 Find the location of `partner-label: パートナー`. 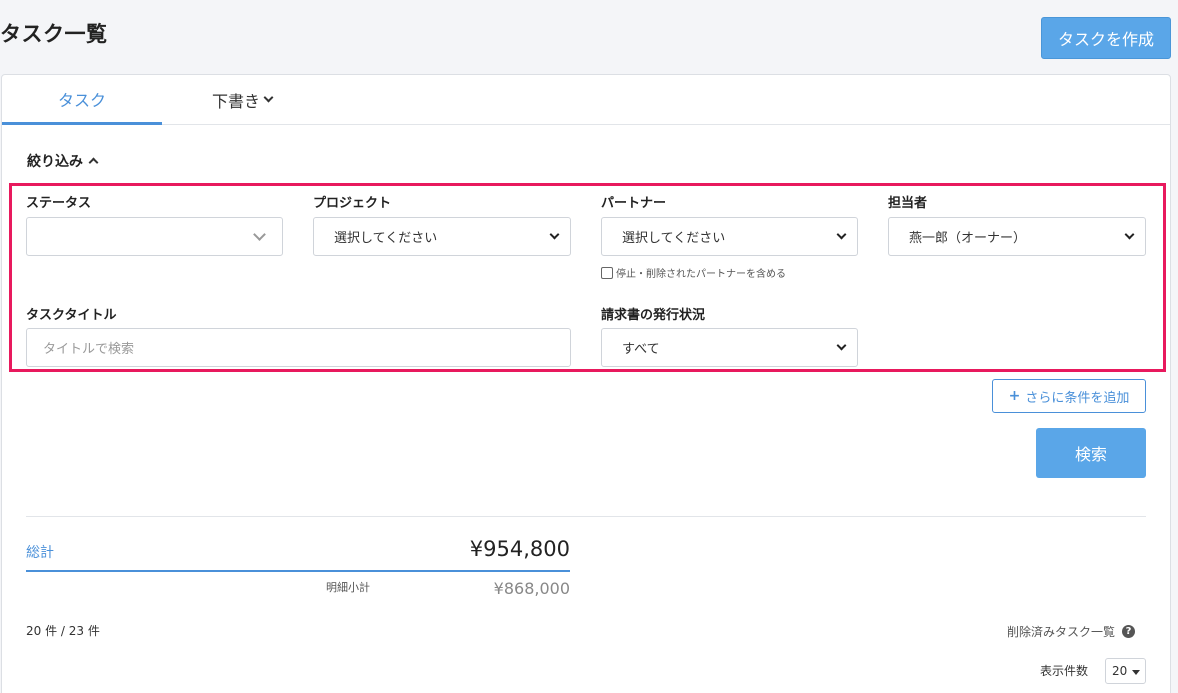

partner-label: パートナー is located at coordinates (634, 203).